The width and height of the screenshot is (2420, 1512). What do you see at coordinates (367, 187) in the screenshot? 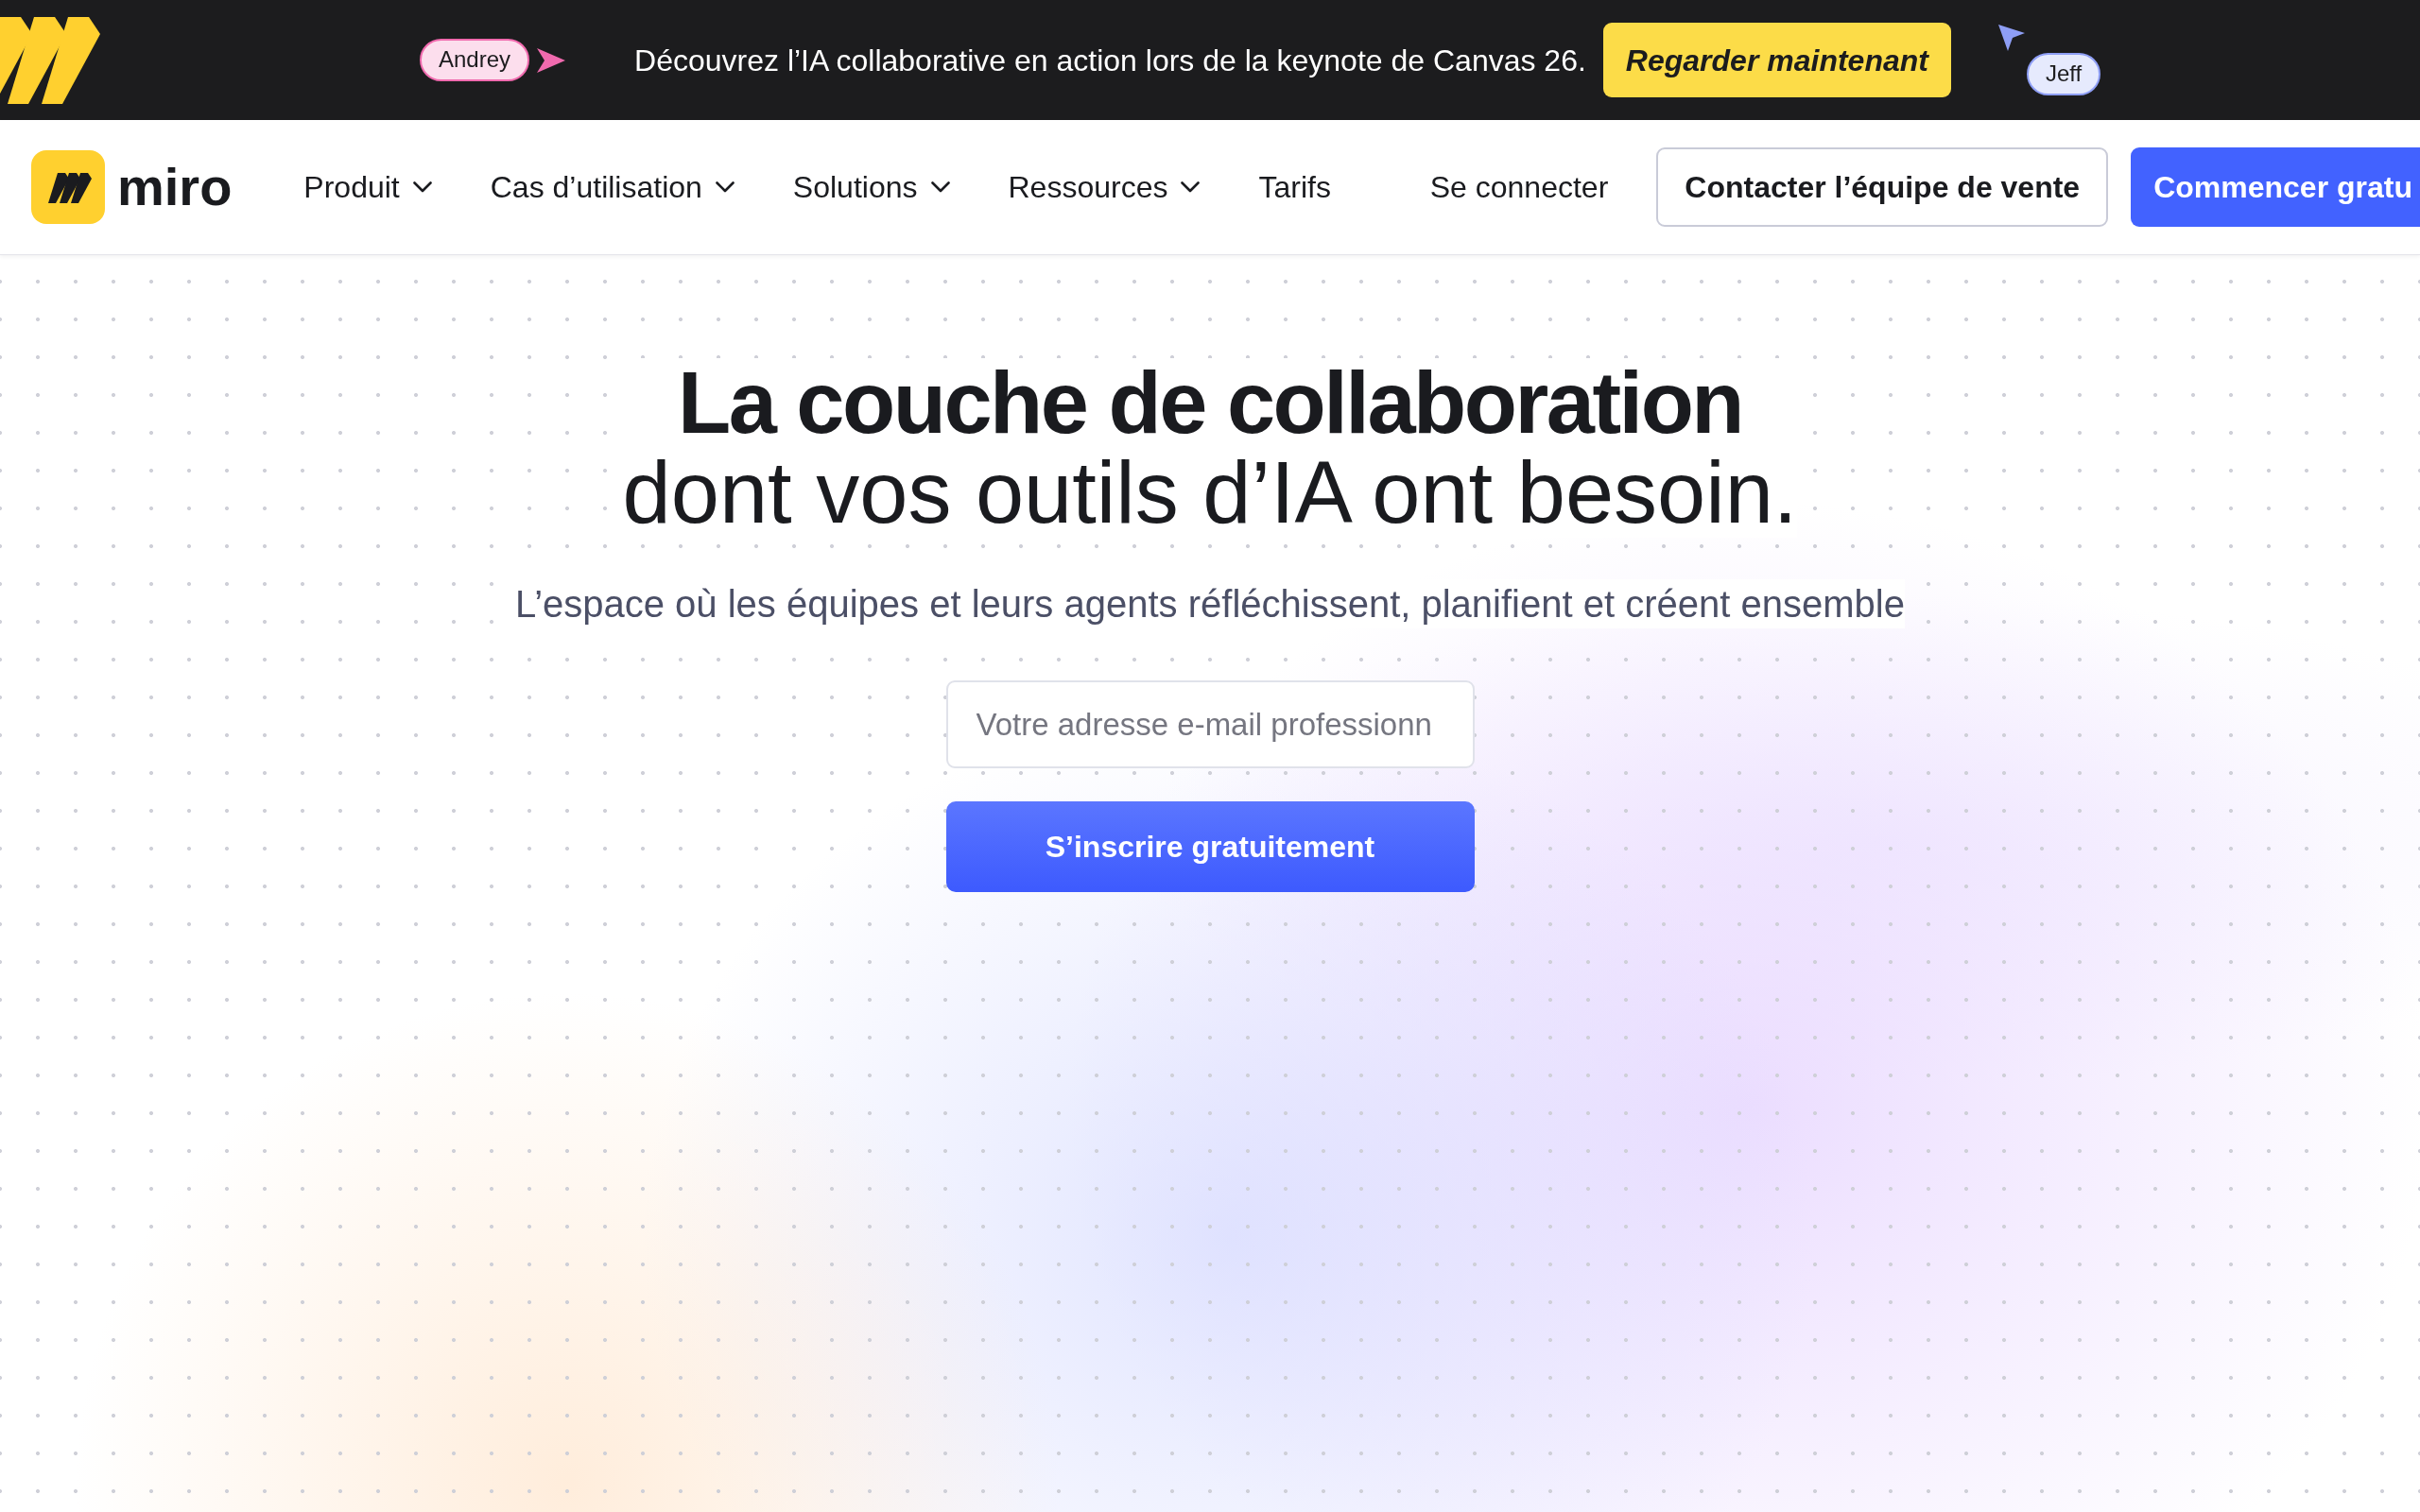
I see `nav-menu-link: Produit` at bounding box center [367, 187].